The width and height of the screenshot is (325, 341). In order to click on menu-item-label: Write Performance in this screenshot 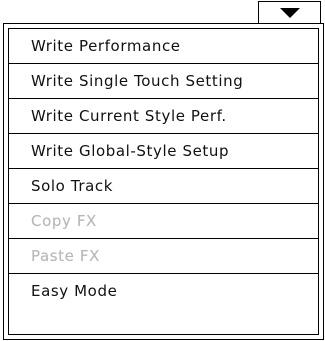, I will do `click(106, 46)`.